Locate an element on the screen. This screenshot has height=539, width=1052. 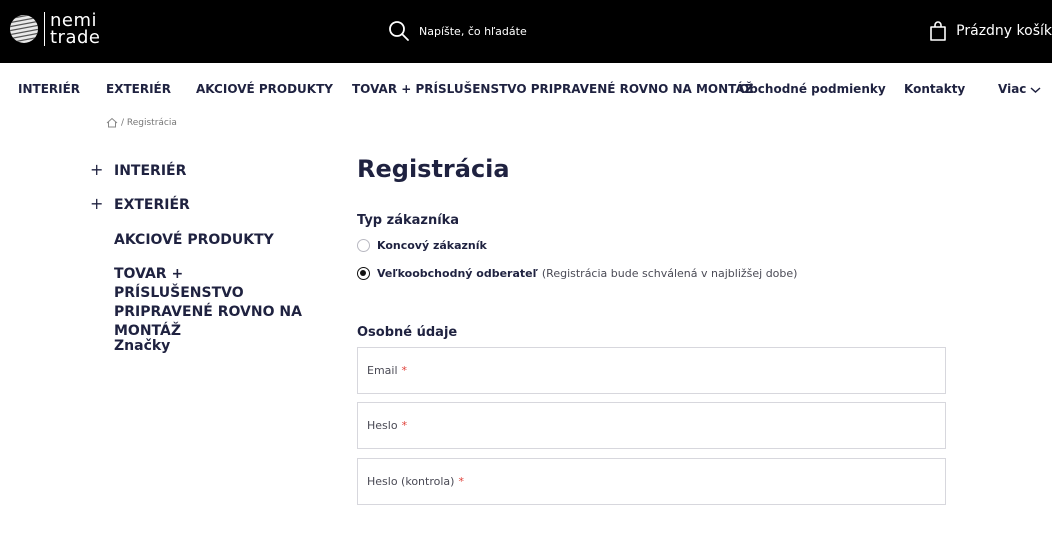
logo-text-line2: trade is located at coordinates (75, 37).